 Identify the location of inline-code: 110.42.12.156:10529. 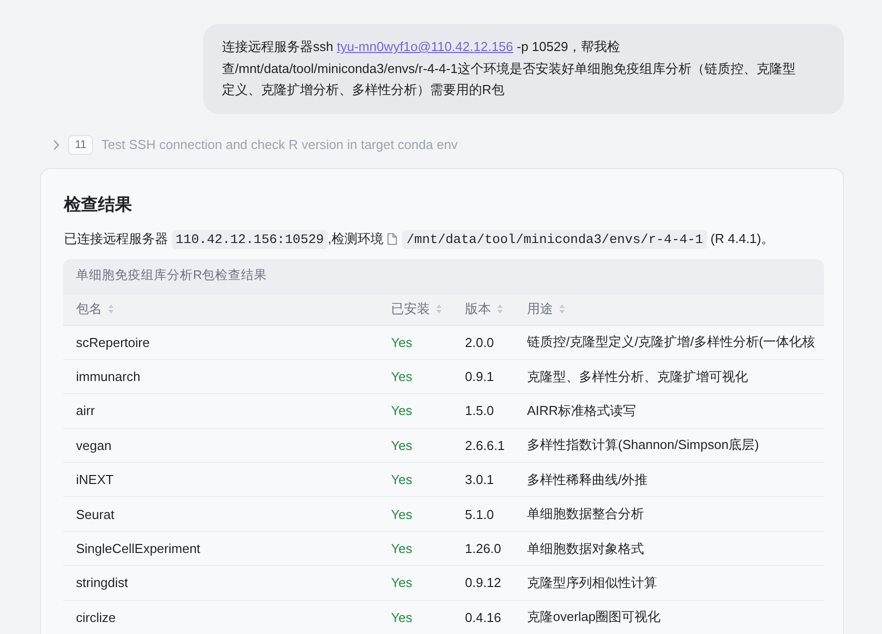
(250, 239).